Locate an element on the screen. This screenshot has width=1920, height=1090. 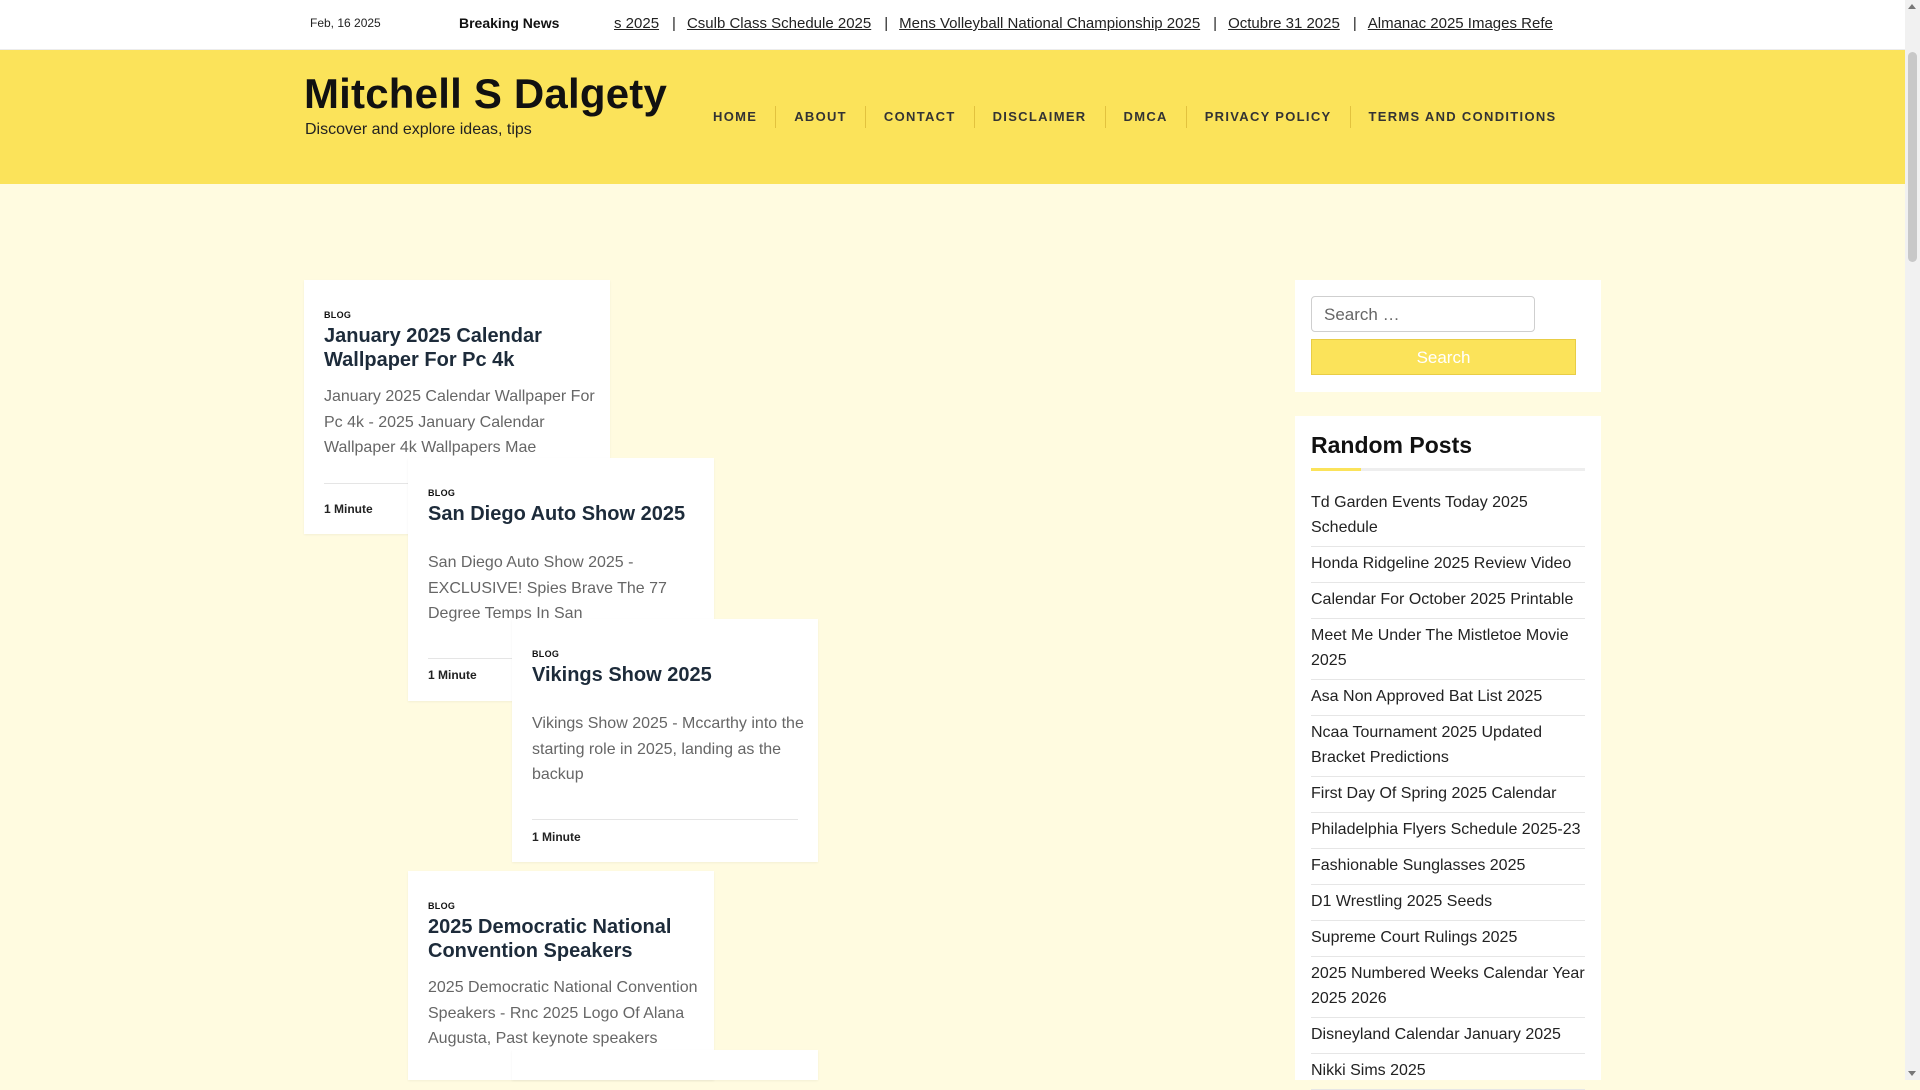
random-post-link: Td Garden Events Today 2025 Schedule is located at coordinates (1448, 516).